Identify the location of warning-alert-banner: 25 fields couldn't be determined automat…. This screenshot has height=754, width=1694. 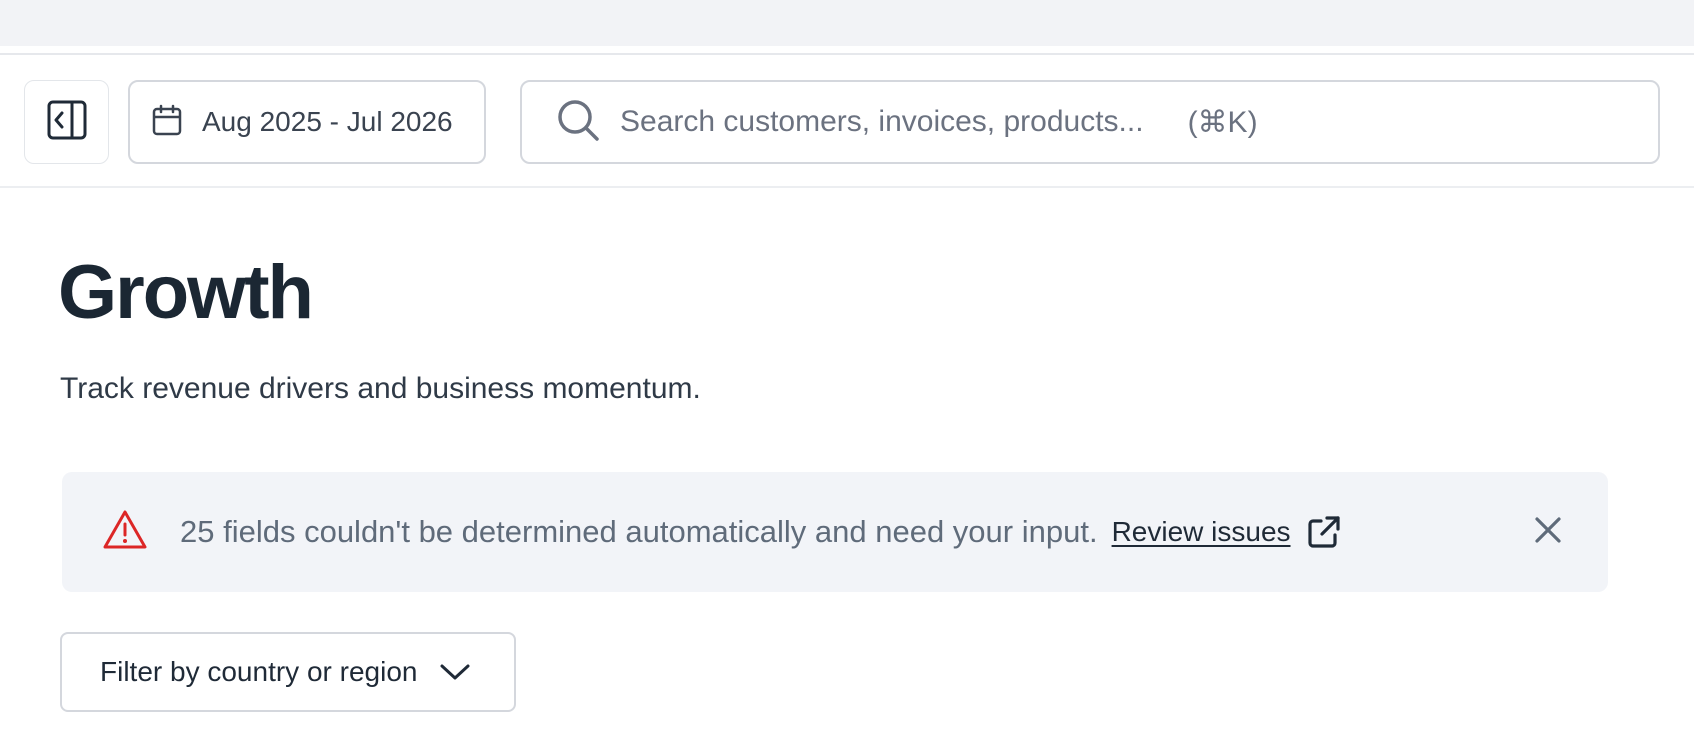
(835, 532).